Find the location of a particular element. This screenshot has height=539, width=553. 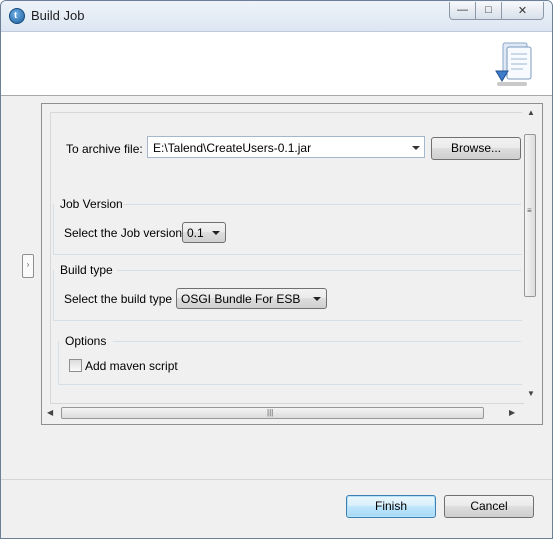

build-type-value: OSGI Bundle For ESB is located at coordinates (241, 299).